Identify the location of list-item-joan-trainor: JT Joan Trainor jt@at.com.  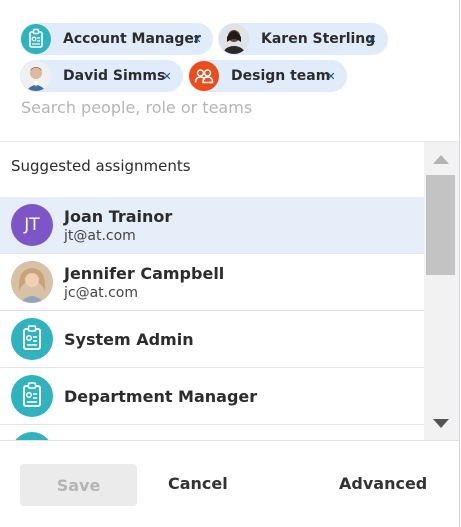
(212, 225).